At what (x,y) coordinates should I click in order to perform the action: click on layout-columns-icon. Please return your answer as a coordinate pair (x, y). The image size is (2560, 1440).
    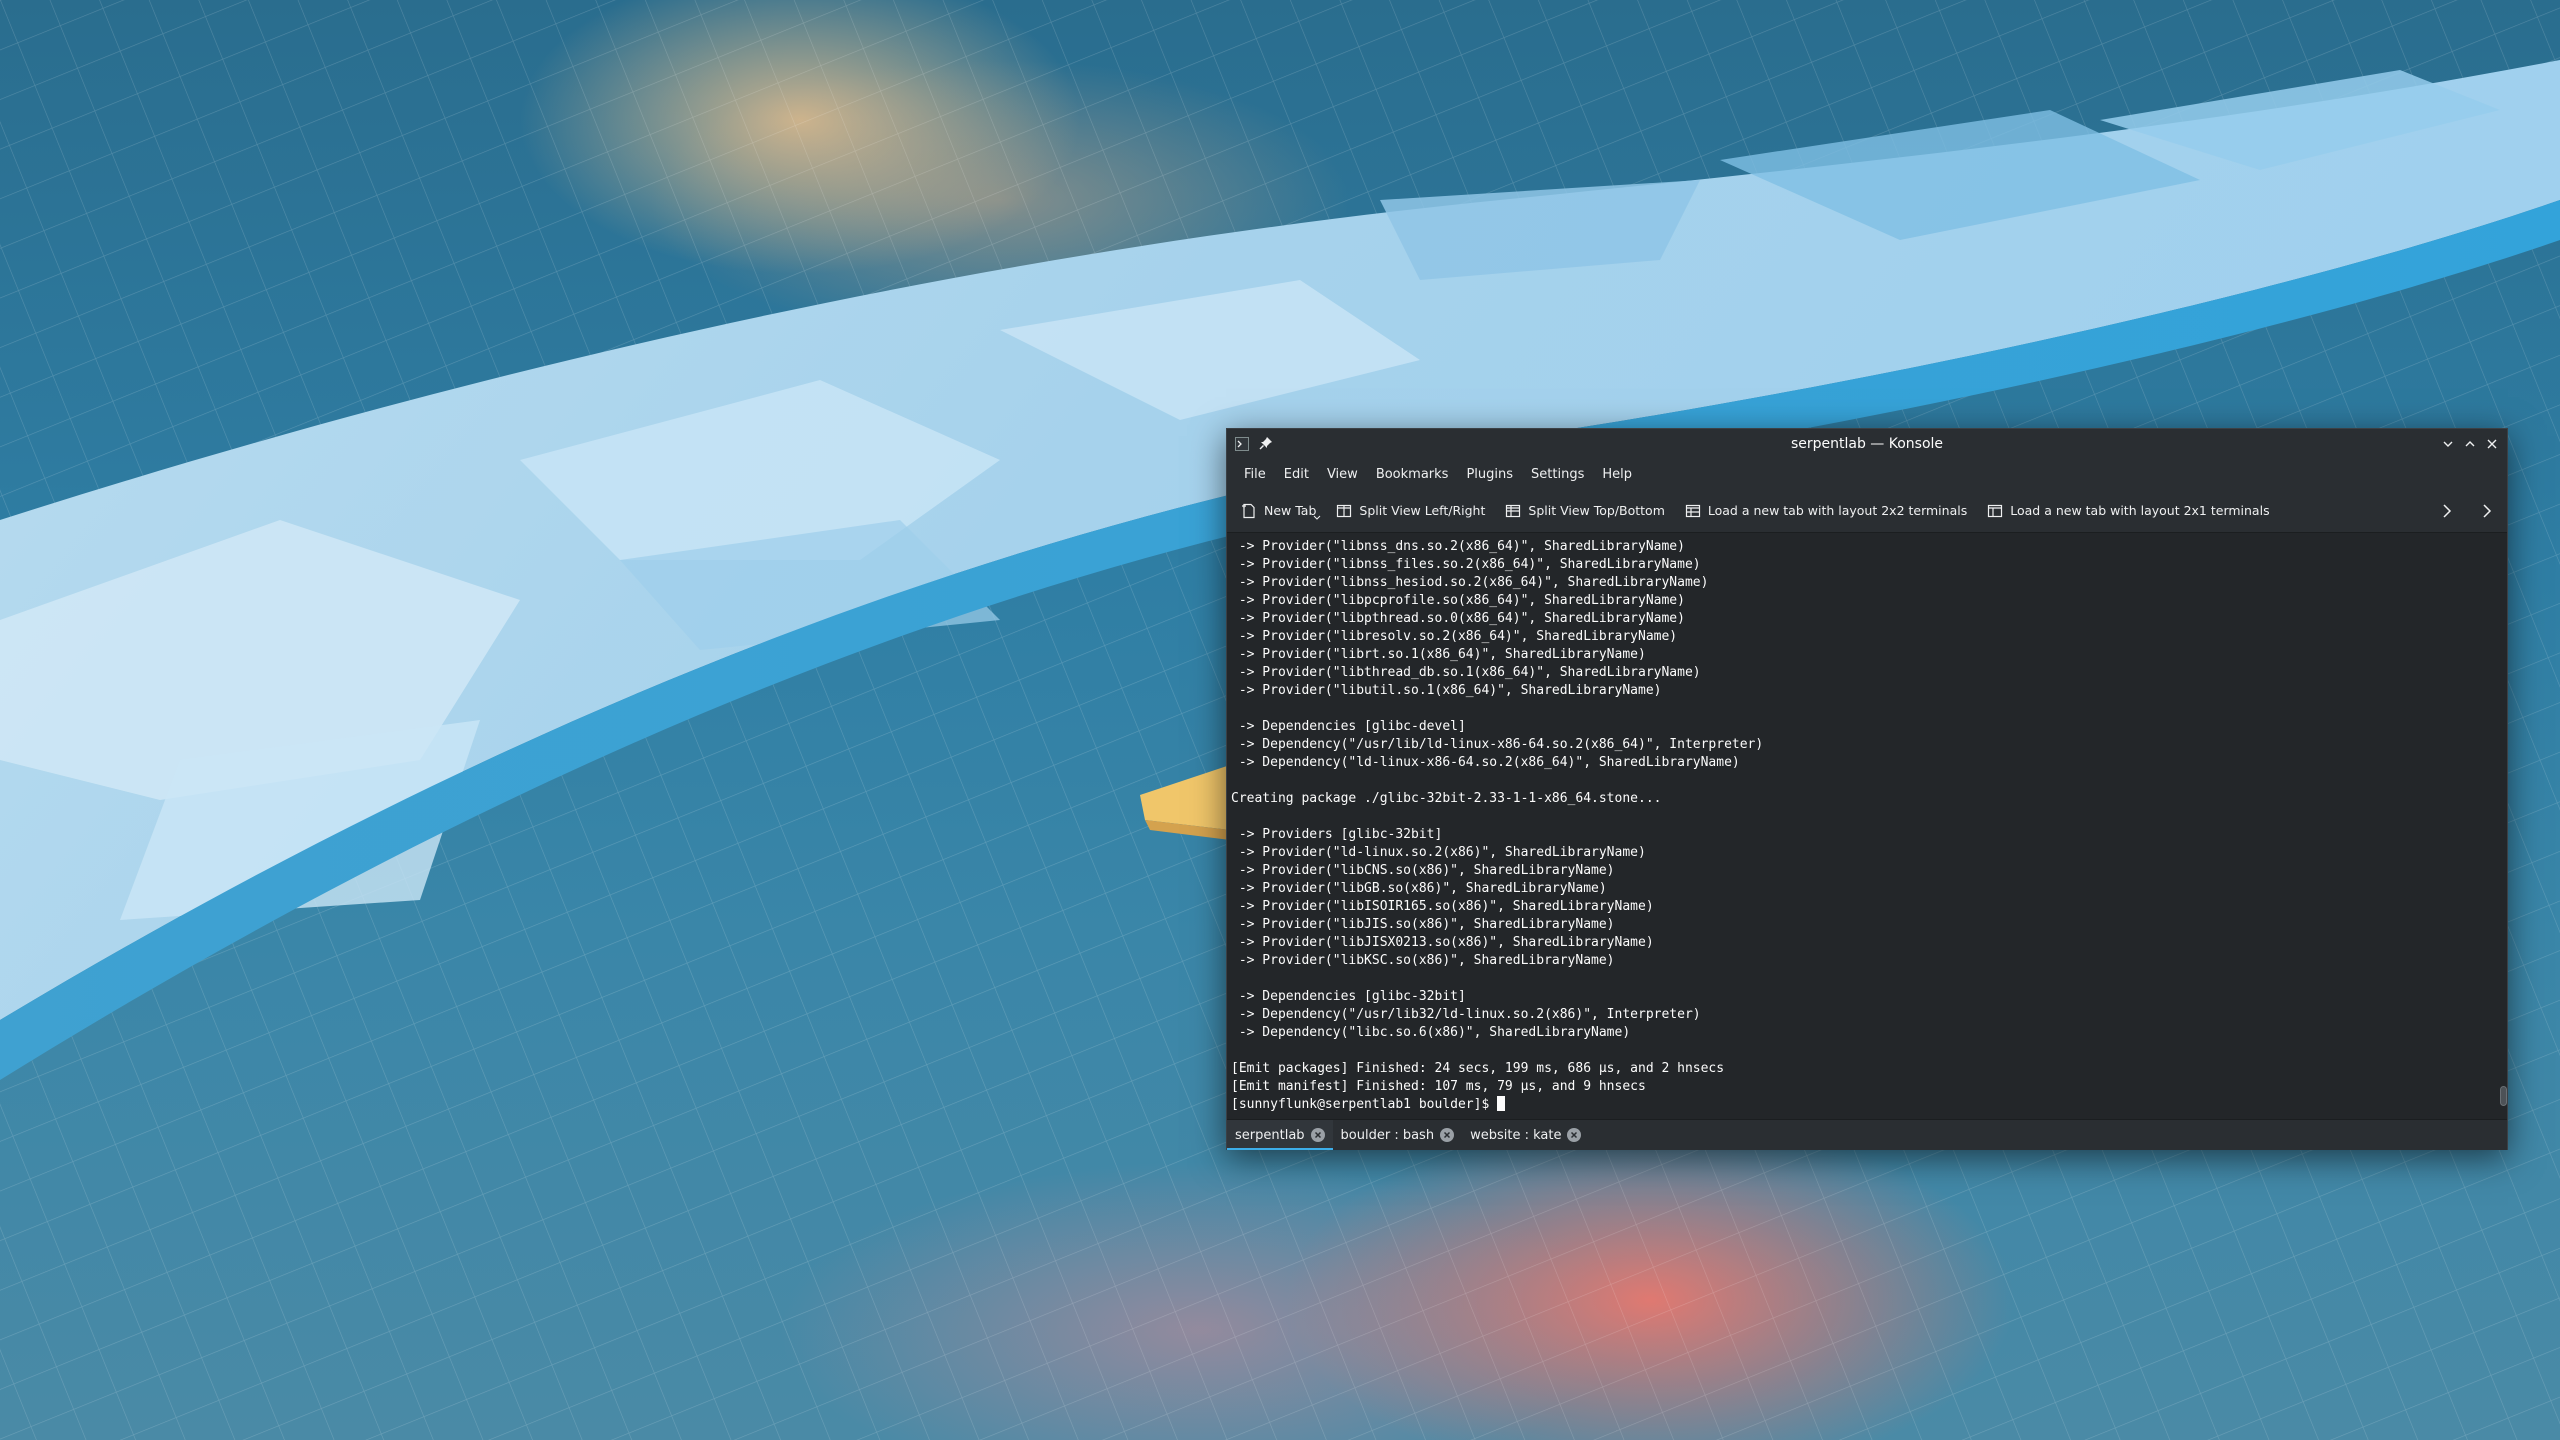
    Looking at the image, I should click on (1995, 510).